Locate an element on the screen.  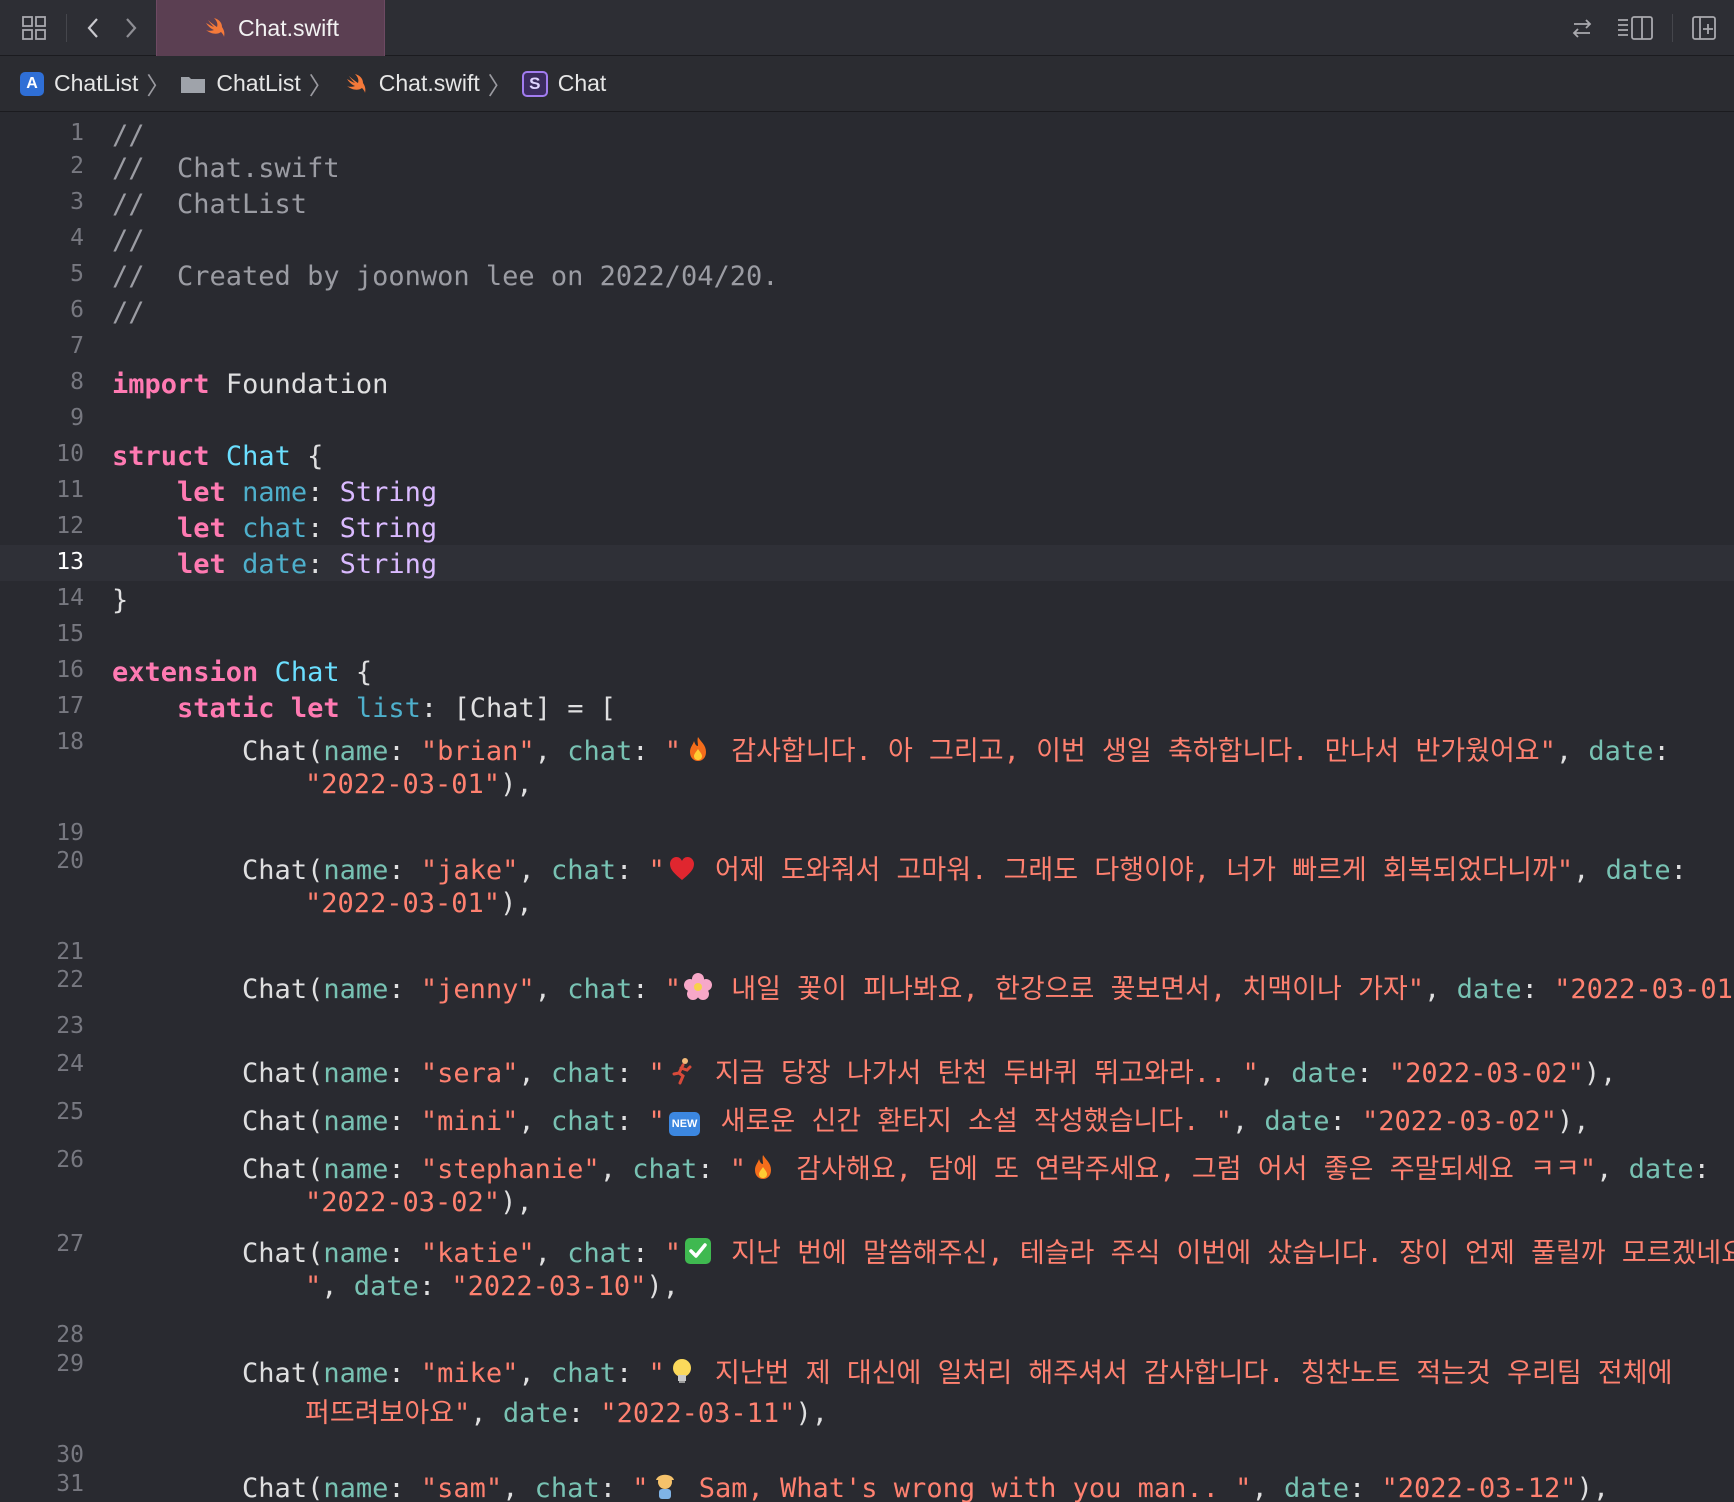
person-emoji is located at coordinates (665, 1486).